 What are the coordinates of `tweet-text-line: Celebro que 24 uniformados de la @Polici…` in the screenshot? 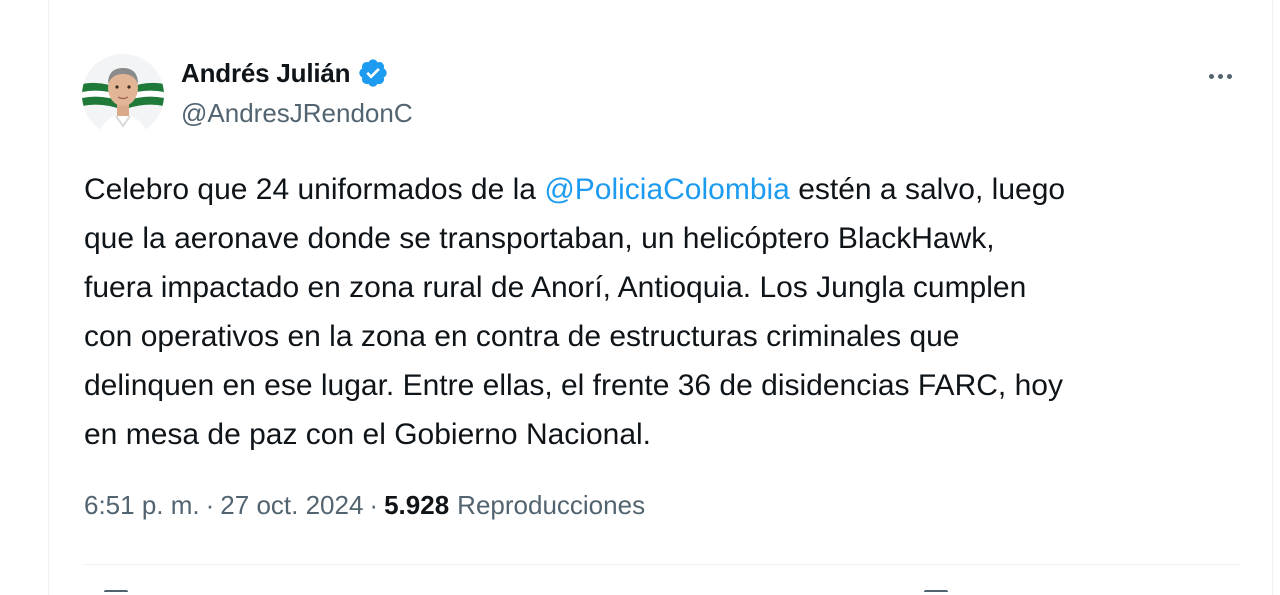 It's located at (669, 189).